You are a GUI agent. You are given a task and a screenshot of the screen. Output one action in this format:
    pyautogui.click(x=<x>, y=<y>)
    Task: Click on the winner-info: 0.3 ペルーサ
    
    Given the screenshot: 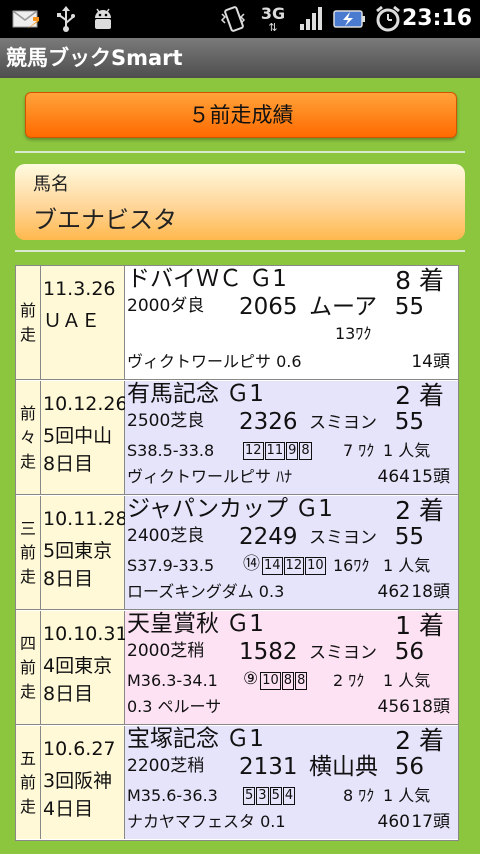 What is the action you would take?
    pyautogui.click(x=174, y=706)
    